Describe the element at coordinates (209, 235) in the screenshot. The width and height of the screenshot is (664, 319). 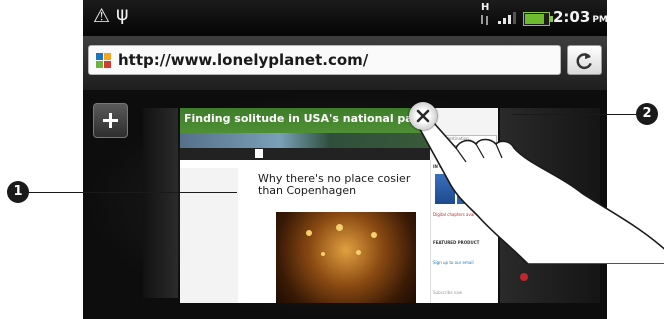
I see `article-sidebar` at that location.